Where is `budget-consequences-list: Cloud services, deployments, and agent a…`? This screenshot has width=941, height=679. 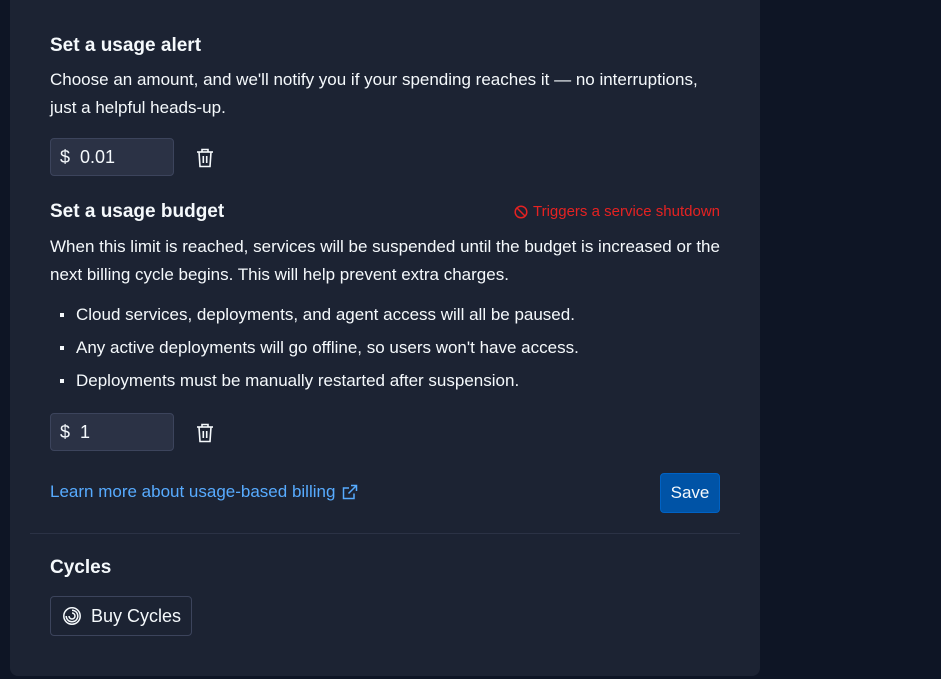
budget-consequences-list: Cloud services, deployments, and agent a… is located at coordinates (385, 347).